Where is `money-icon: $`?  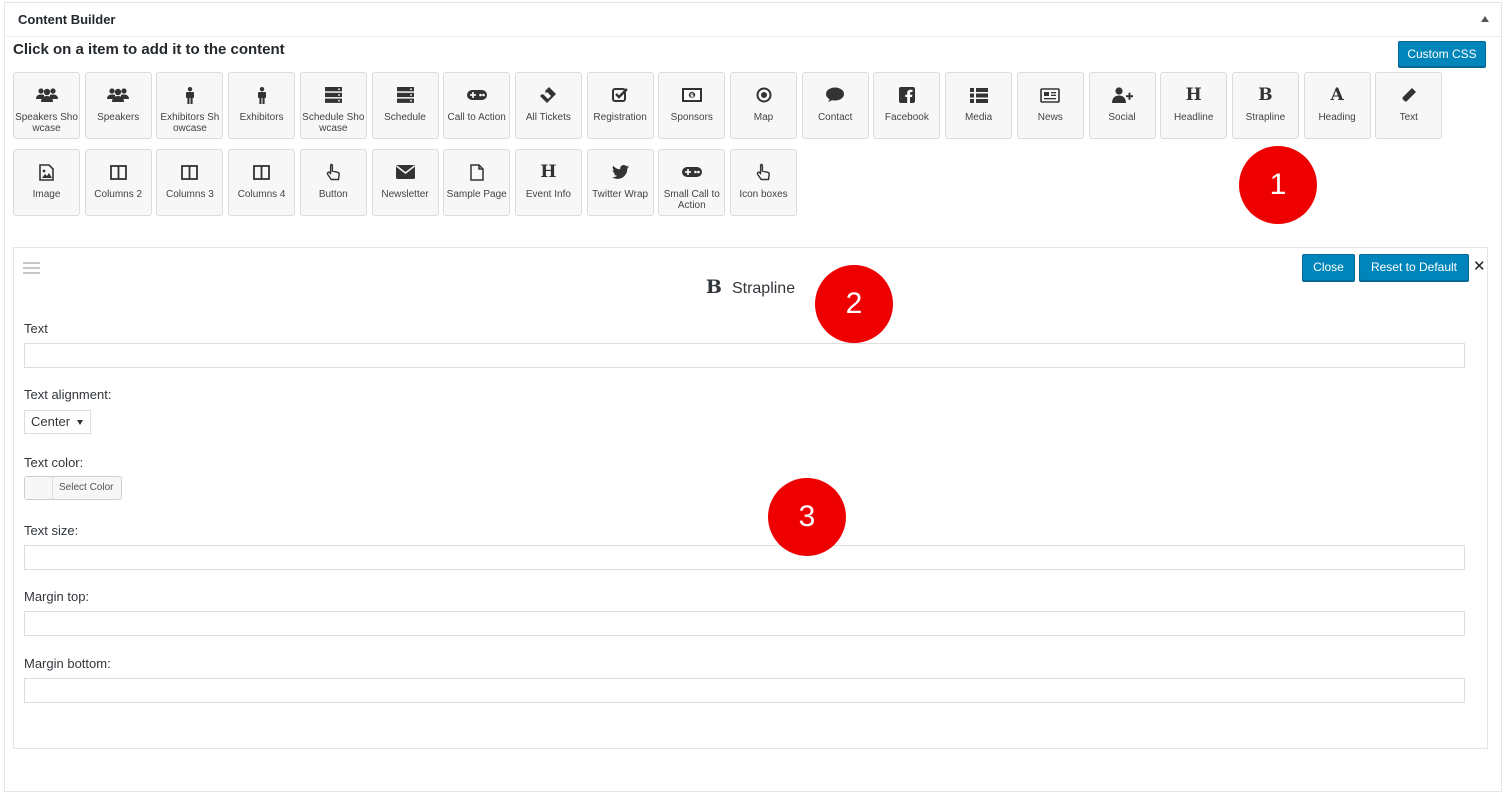
money-icon: $ is located at coordinates (691, 95).